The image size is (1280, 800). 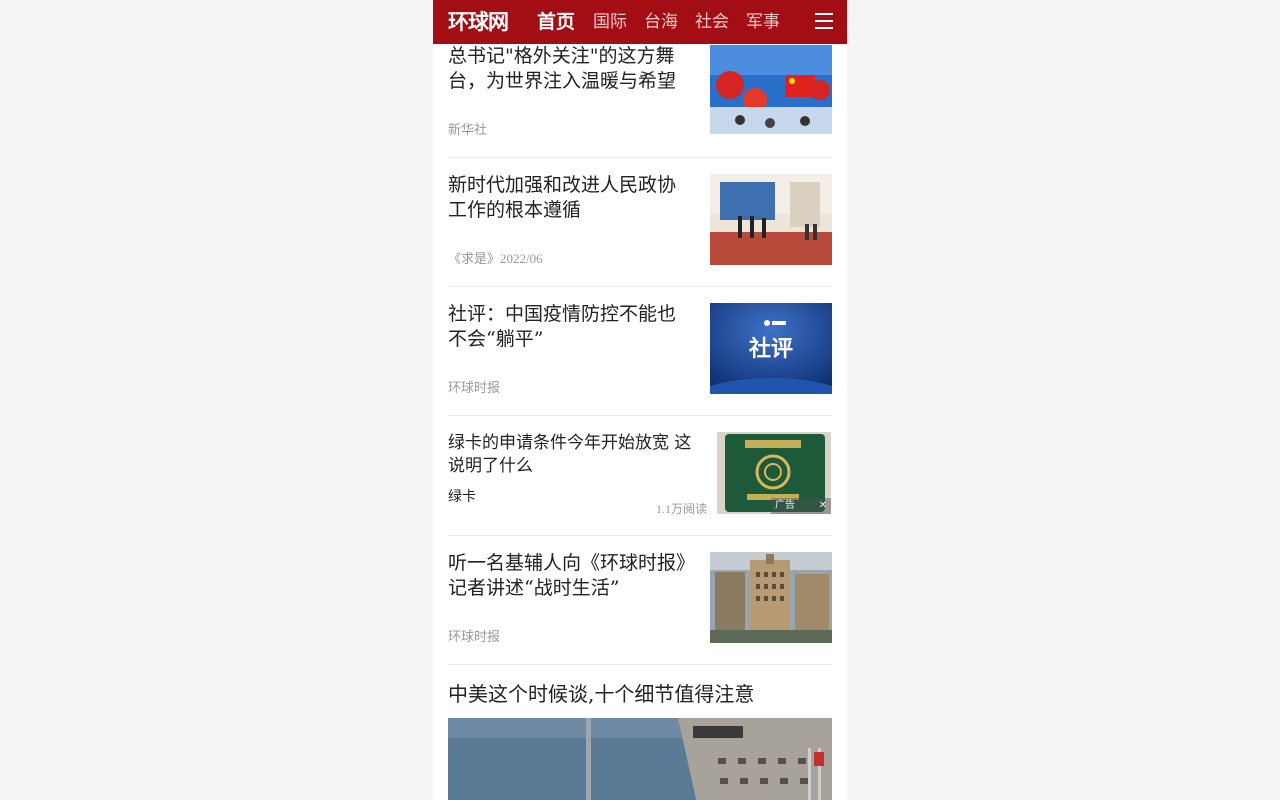 I want to click on ad-item: 绿卡的申请条件今年开始放宽 这说明了什么 绿卡 1.1万阅读 广告 ✕, so click(x=640, y=476).